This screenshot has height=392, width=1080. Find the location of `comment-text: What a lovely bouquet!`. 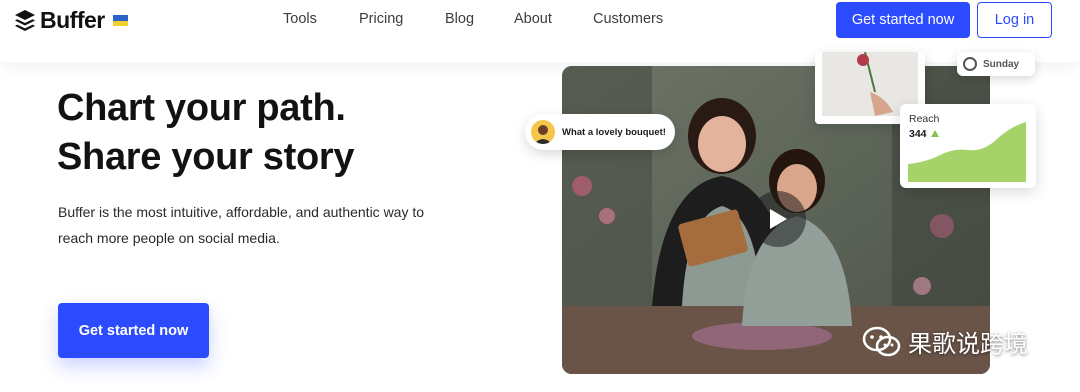

comment-text: What a lovely bouquet! is located at coordinates (614, 132).